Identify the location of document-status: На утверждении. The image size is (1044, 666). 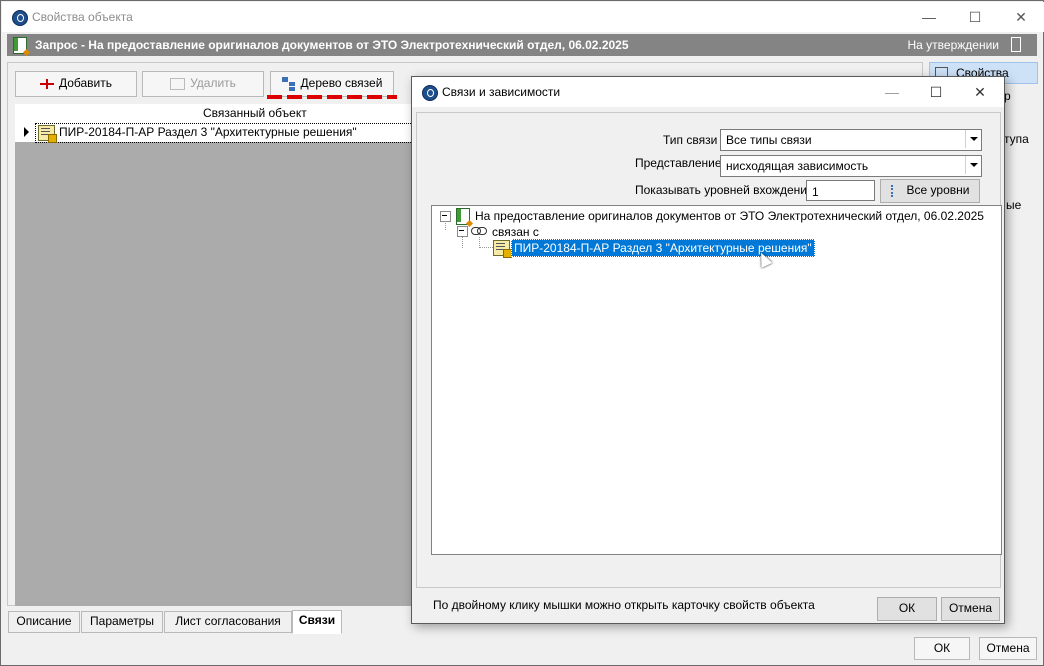
(954, 45).